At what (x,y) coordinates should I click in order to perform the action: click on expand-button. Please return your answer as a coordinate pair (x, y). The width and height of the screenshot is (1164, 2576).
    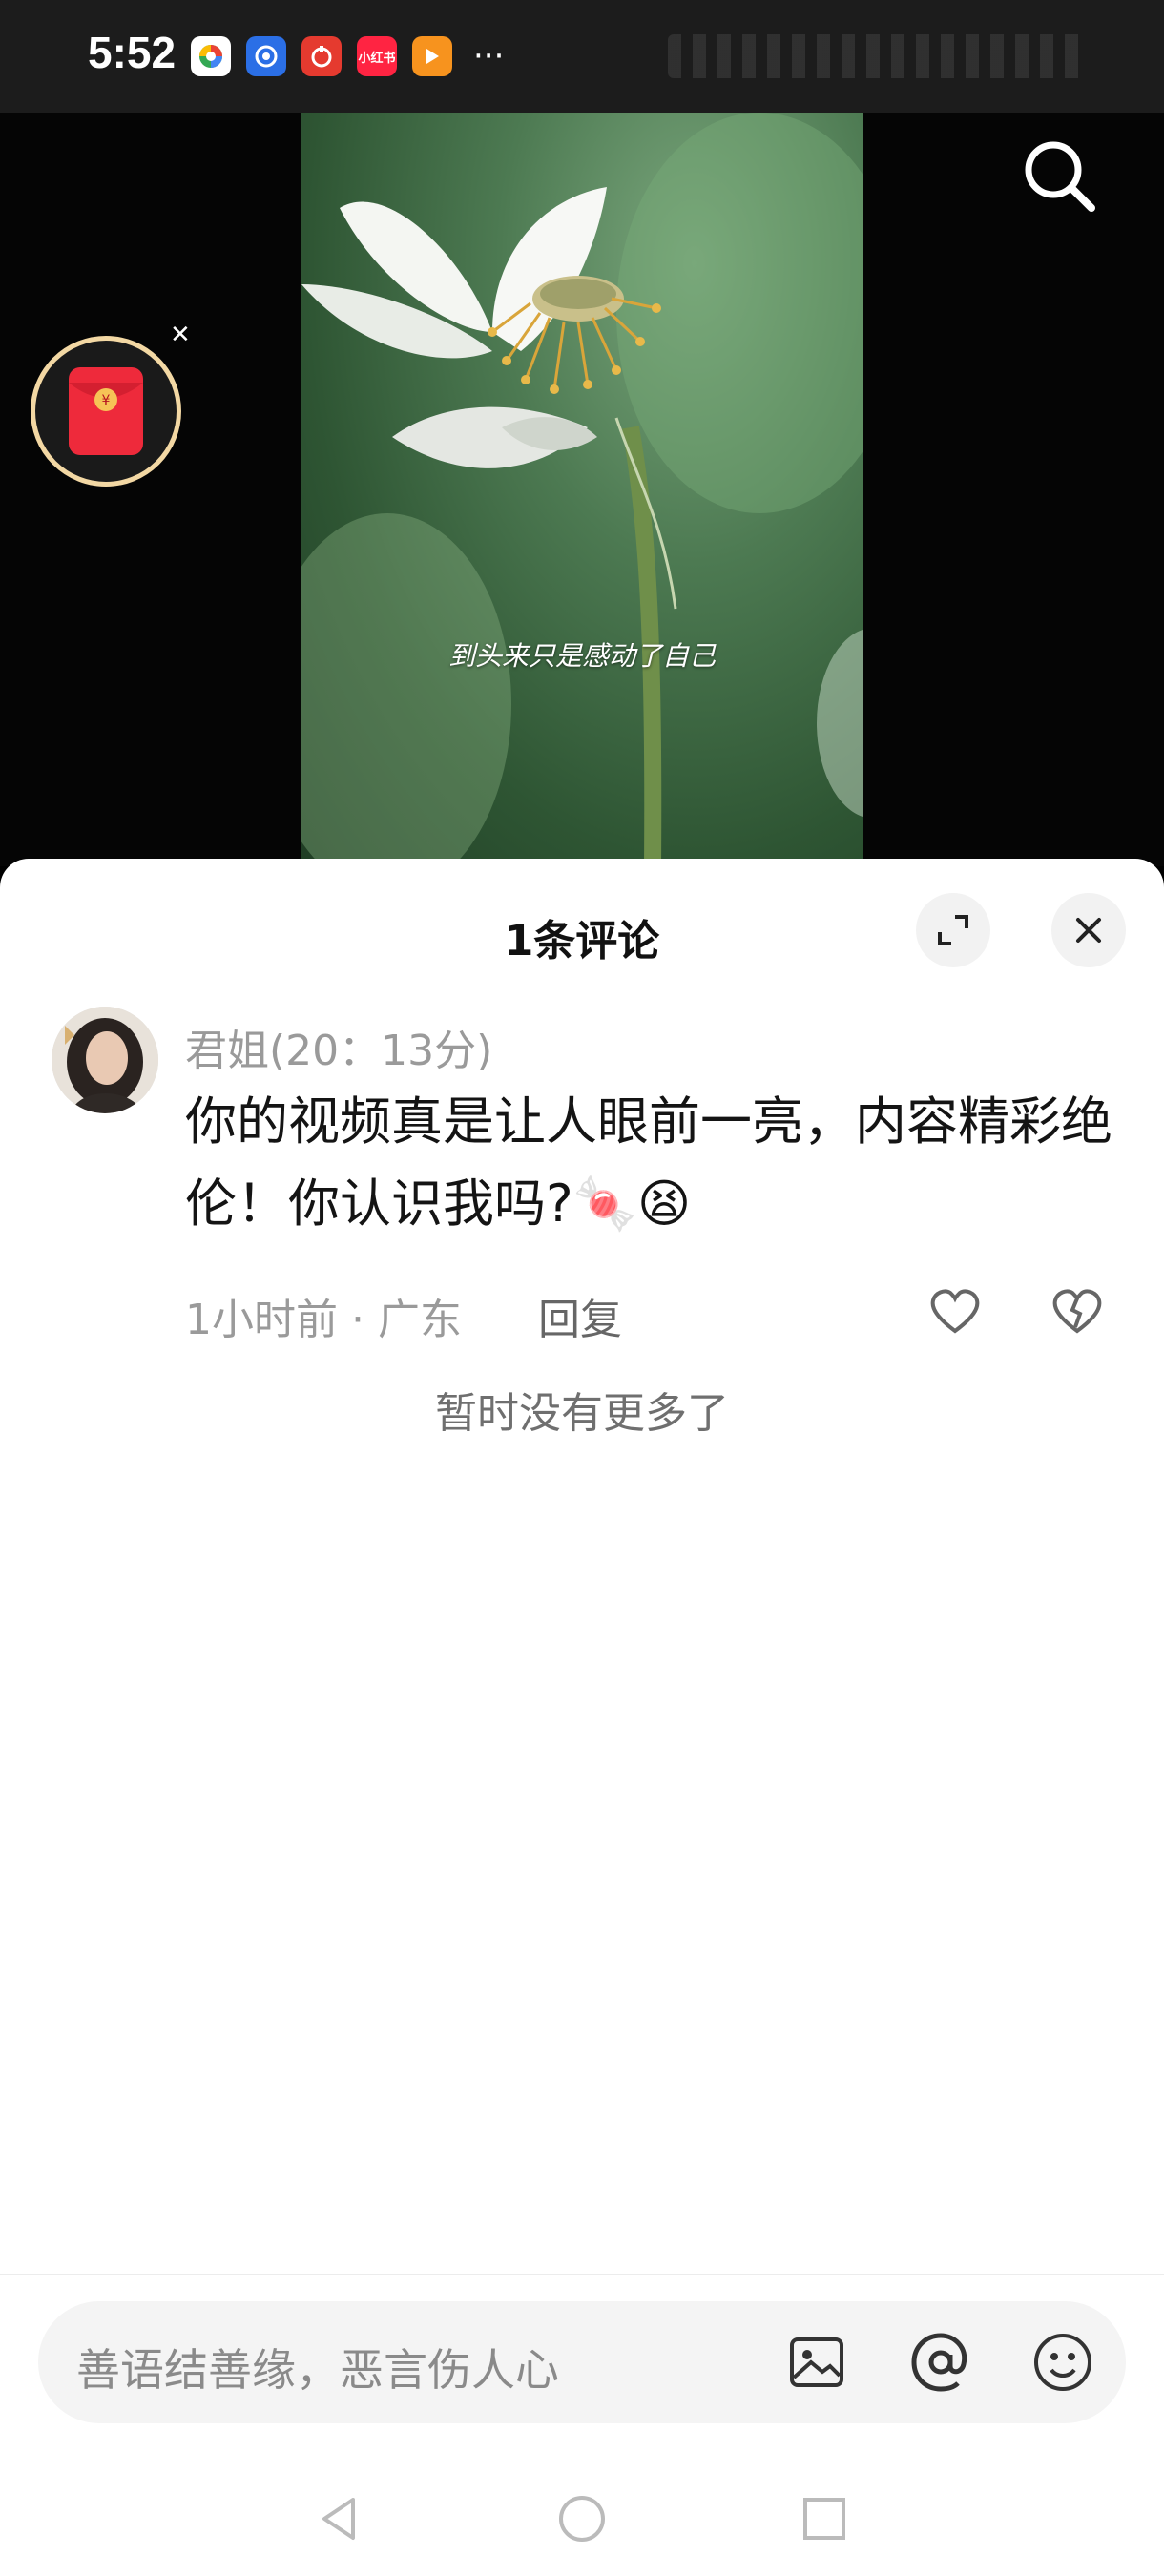
    Looking at the image, I should click on (953, 930).